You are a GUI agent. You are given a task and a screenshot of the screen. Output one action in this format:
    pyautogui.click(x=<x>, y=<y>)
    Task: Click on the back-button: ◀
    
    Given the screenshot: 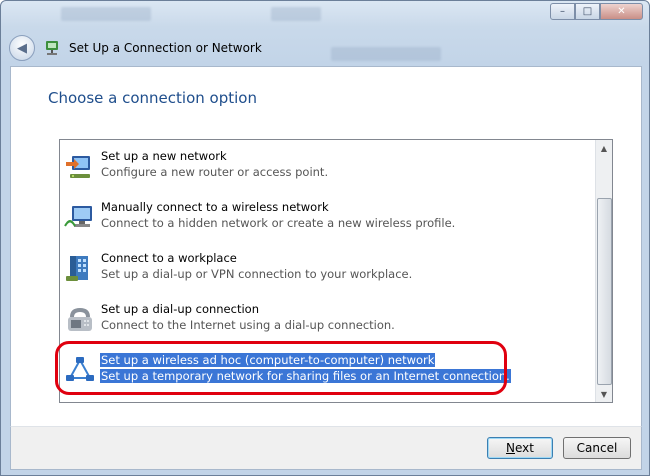 What is the action you would take?
    pyautogui.click(x=22, y=48)
    